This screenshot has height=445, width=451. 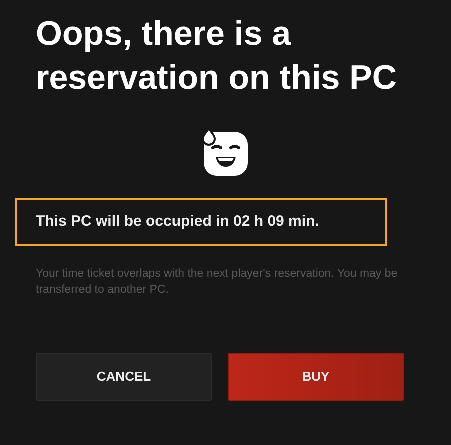 I want to click on description-text: Your time ticket overlaps with the next player's reservation. You may be transferred to another PC., so click(x=217, y=282).